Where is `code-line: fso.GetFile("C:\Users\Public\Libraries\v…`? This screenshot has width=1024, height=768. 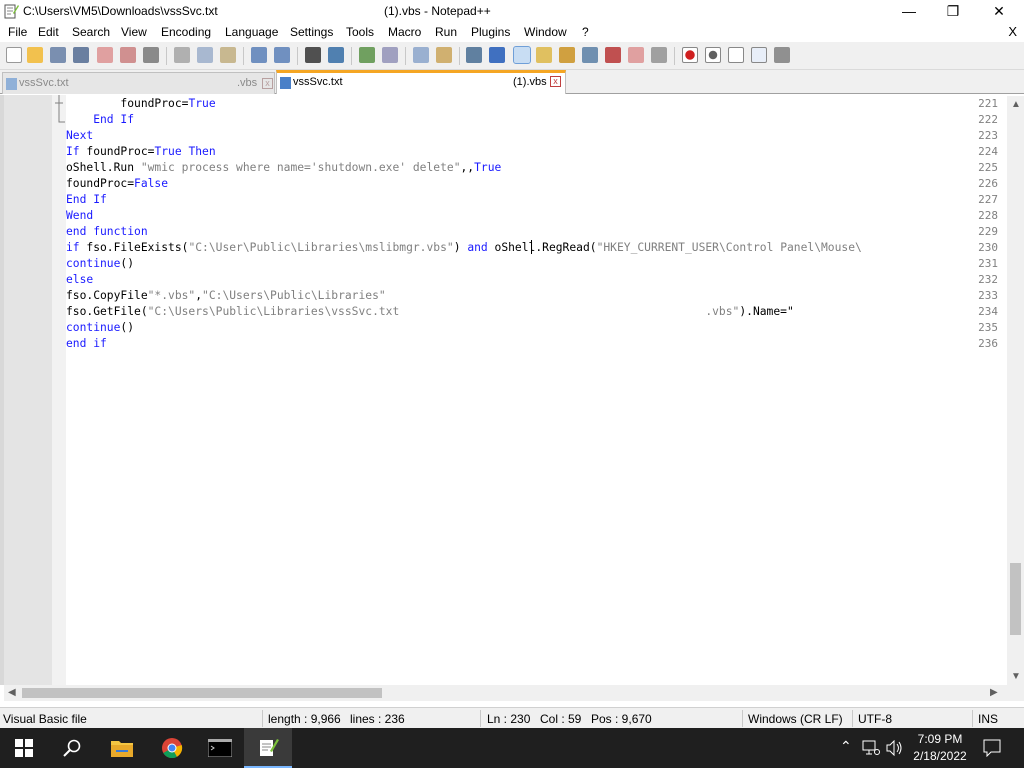 code-line: fso.GetFile("C:\Users\Public\Libraries\v… is located at coordinates (430, 311).